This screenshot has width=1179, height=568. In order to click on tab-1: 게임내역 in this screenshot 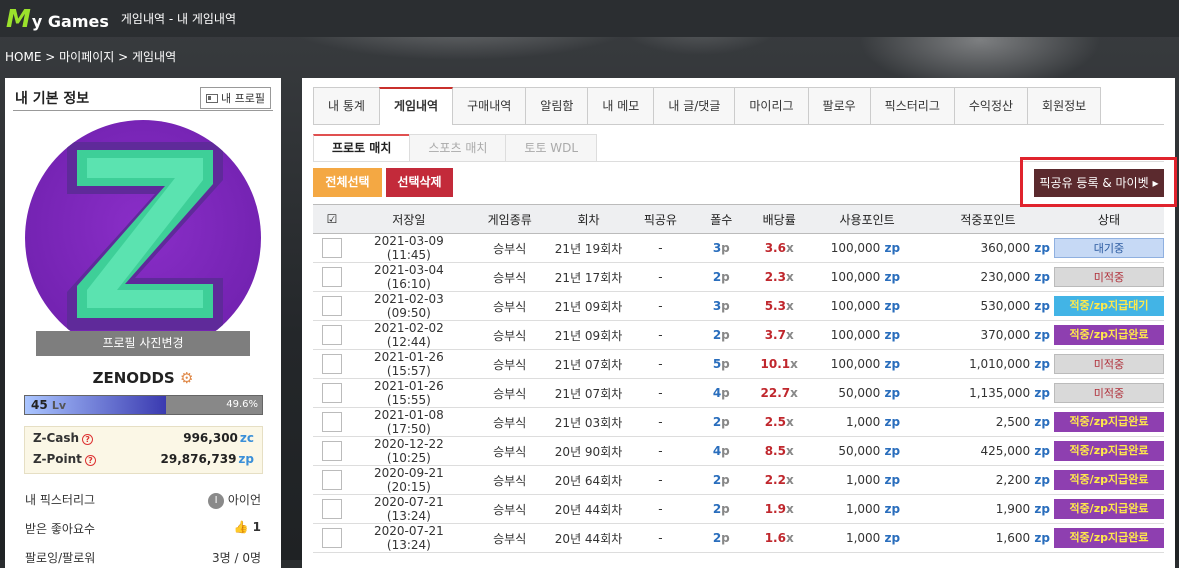, I will do `click(416, 106)`.